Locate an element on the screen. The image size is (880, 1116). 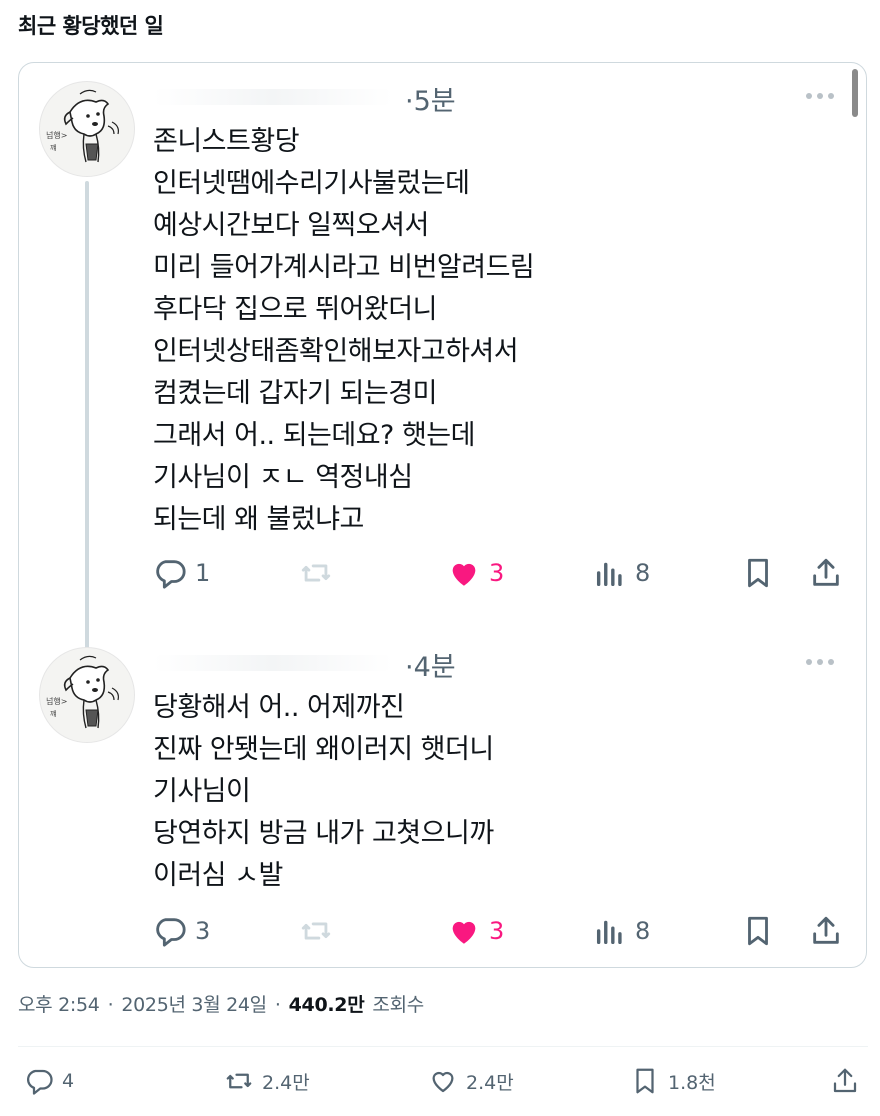
post-actions: 1 3 8 is located at coordinates (503, 573).